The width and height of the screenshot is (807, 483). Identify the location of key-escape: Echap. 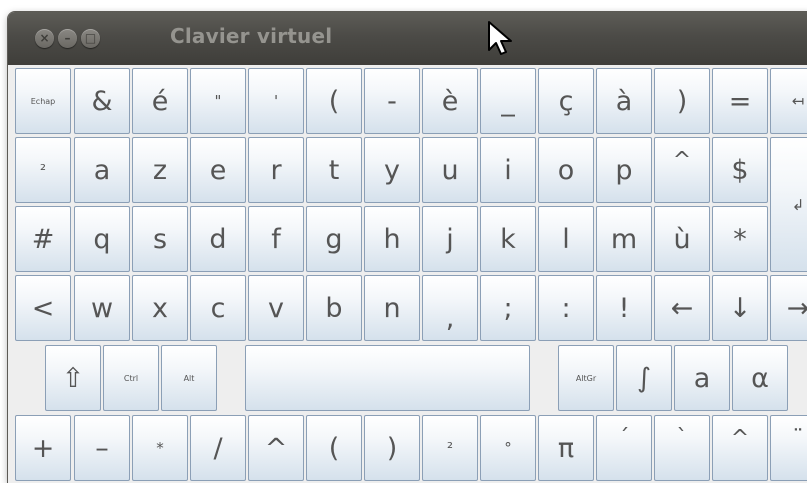
(43, 101).